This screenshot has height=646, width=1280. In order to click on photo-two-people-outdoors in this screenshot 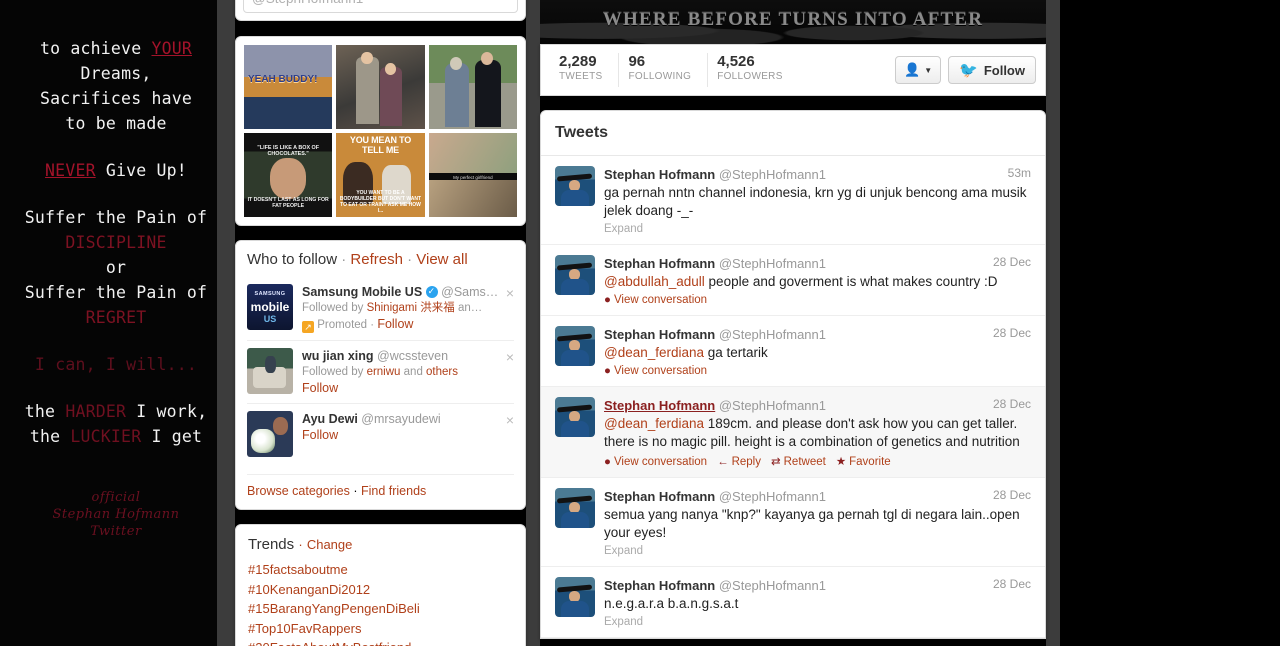, I will do `click(472, 87)`.